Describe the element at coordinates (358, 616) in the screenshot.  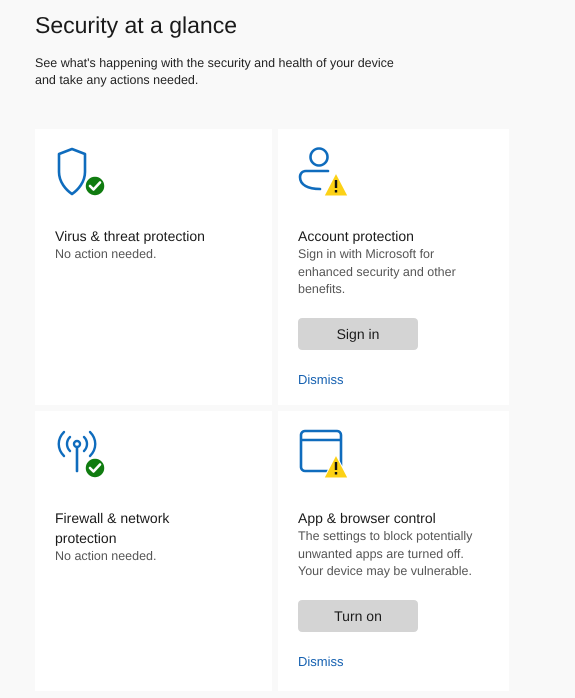
I see `action-button: Turn on` at that location.